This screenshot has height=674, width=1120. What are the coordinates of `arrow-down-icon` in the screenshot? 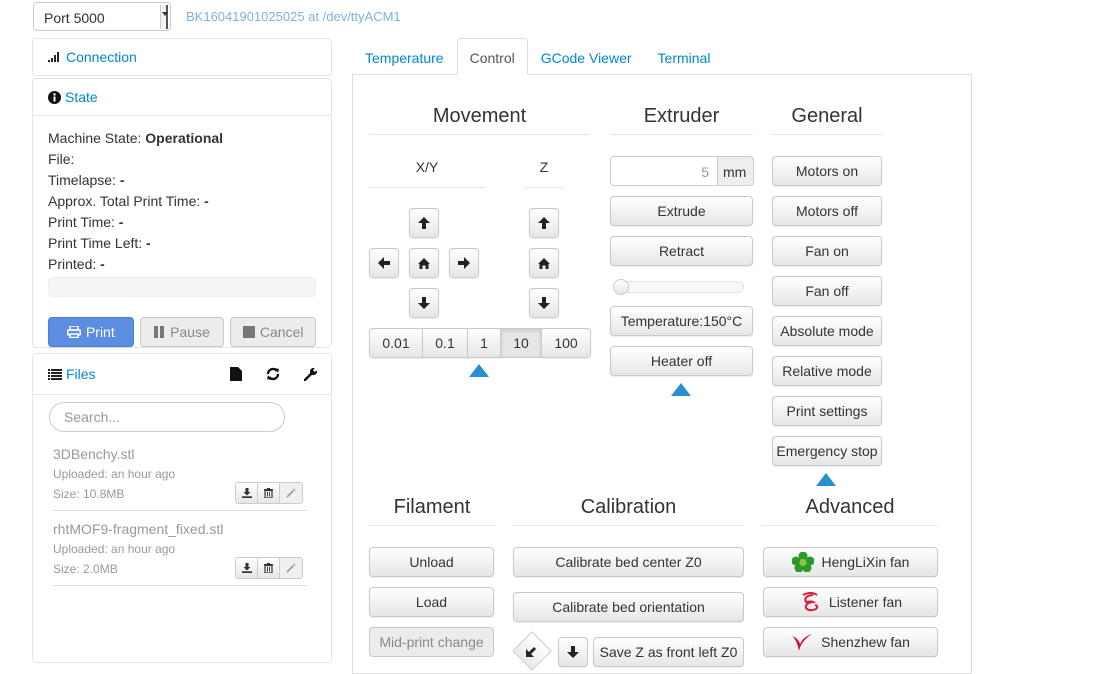 It's located at (573, 652).